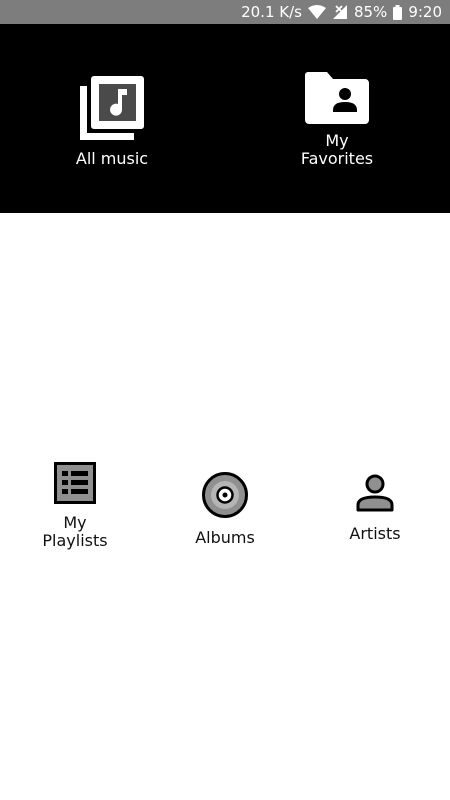 This screenshot has height=800, width=450. What do you see at coordinates (337, 100) in the screenshot?
I see `favorites-folder-icon` at bounding box center [337, 100].